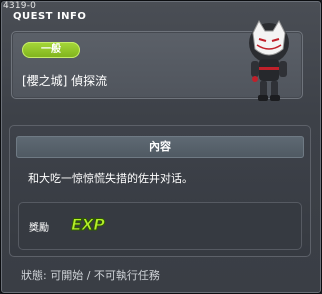 The width and height of the screenshot is (322, 294). I want to click on exp-icon: EXP, so click(88, 225).